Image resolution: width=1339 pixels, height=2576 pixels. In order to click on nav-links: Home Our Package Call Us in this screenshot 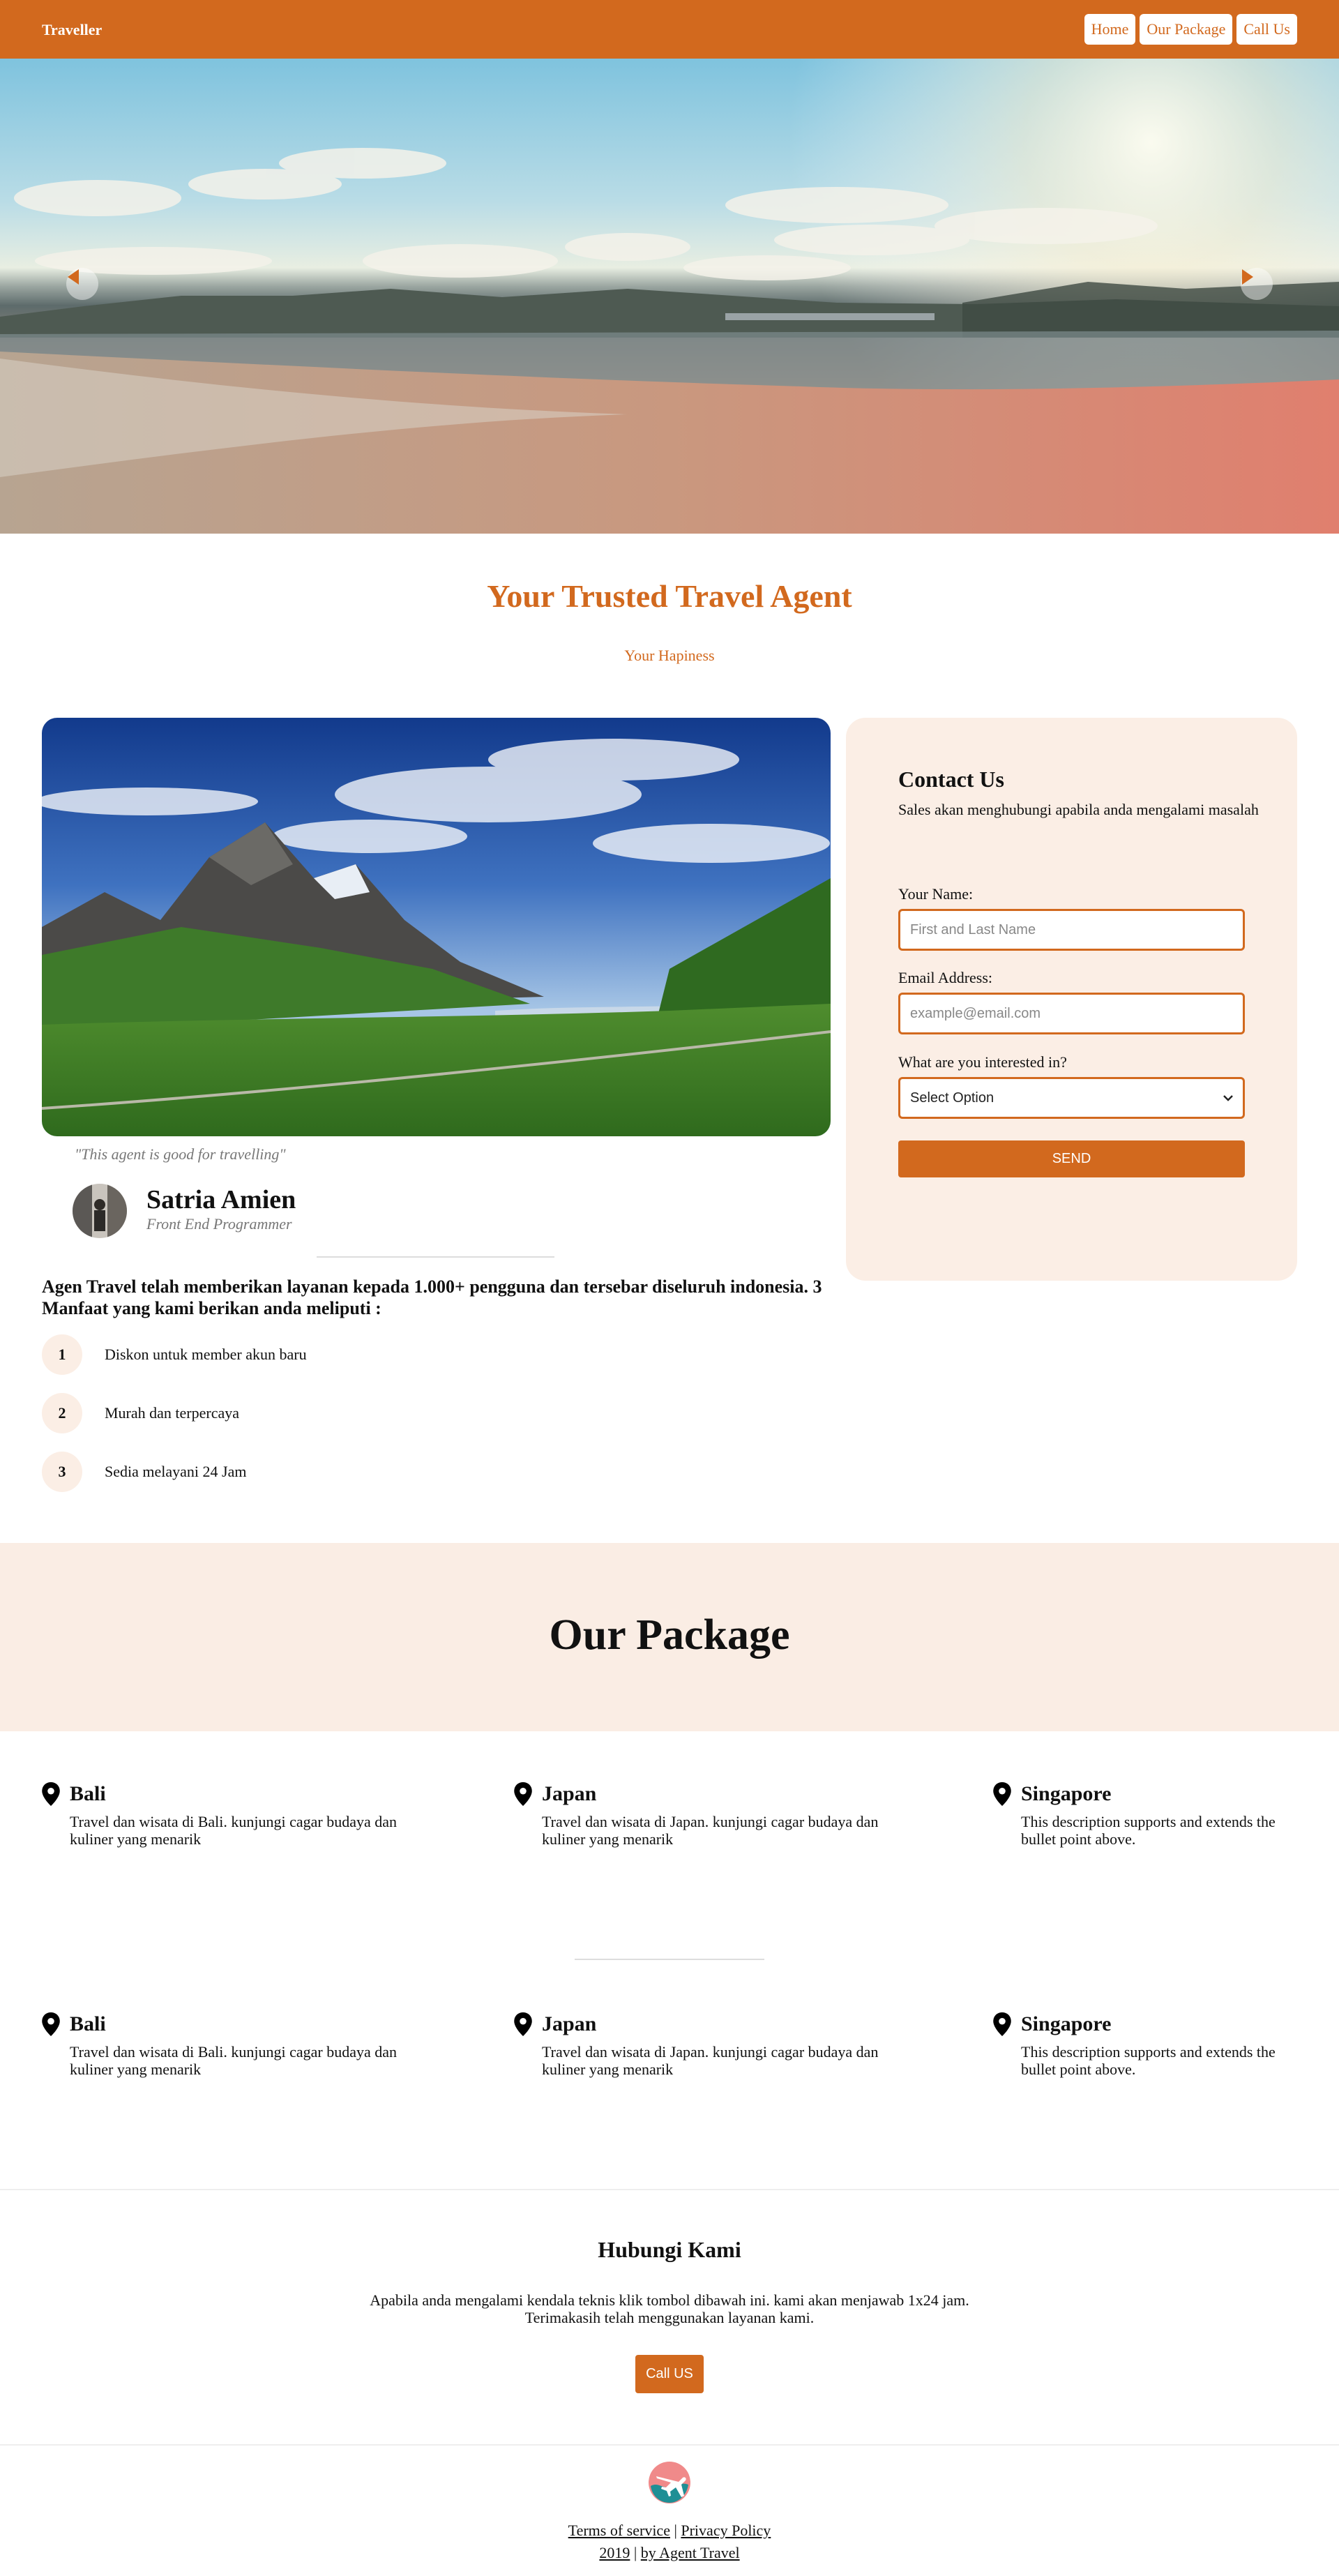, I will do `click(1190, 29)`.